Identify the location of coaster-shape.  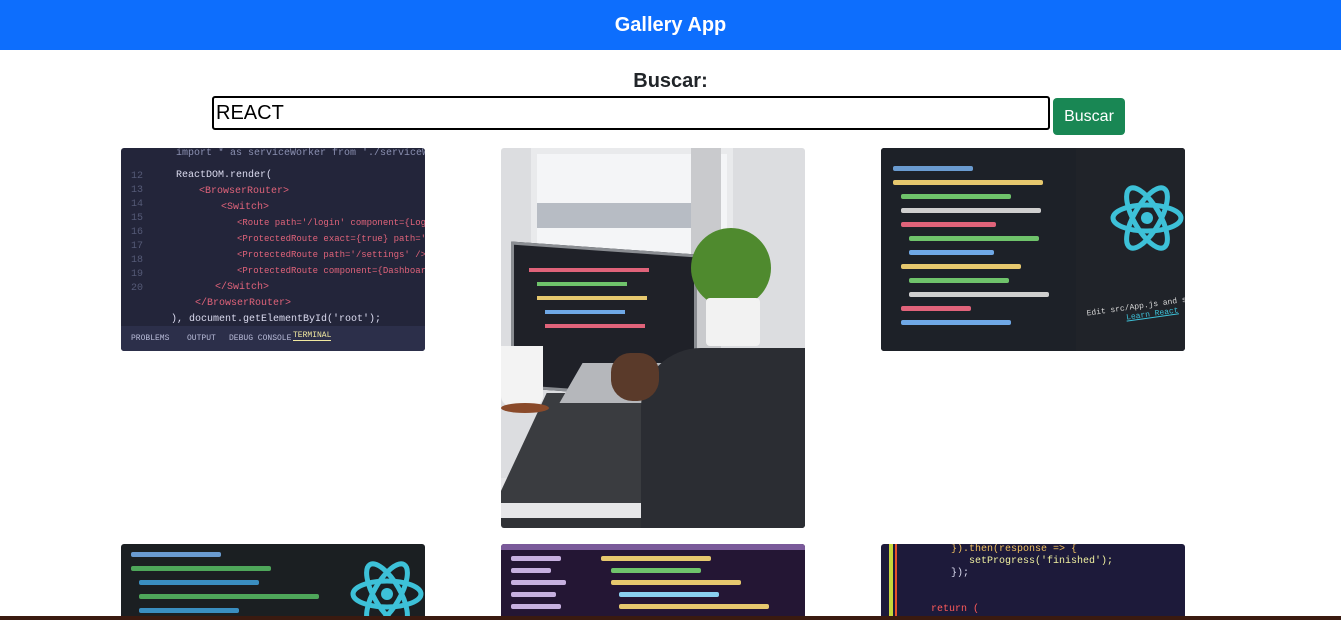
(525, 408).